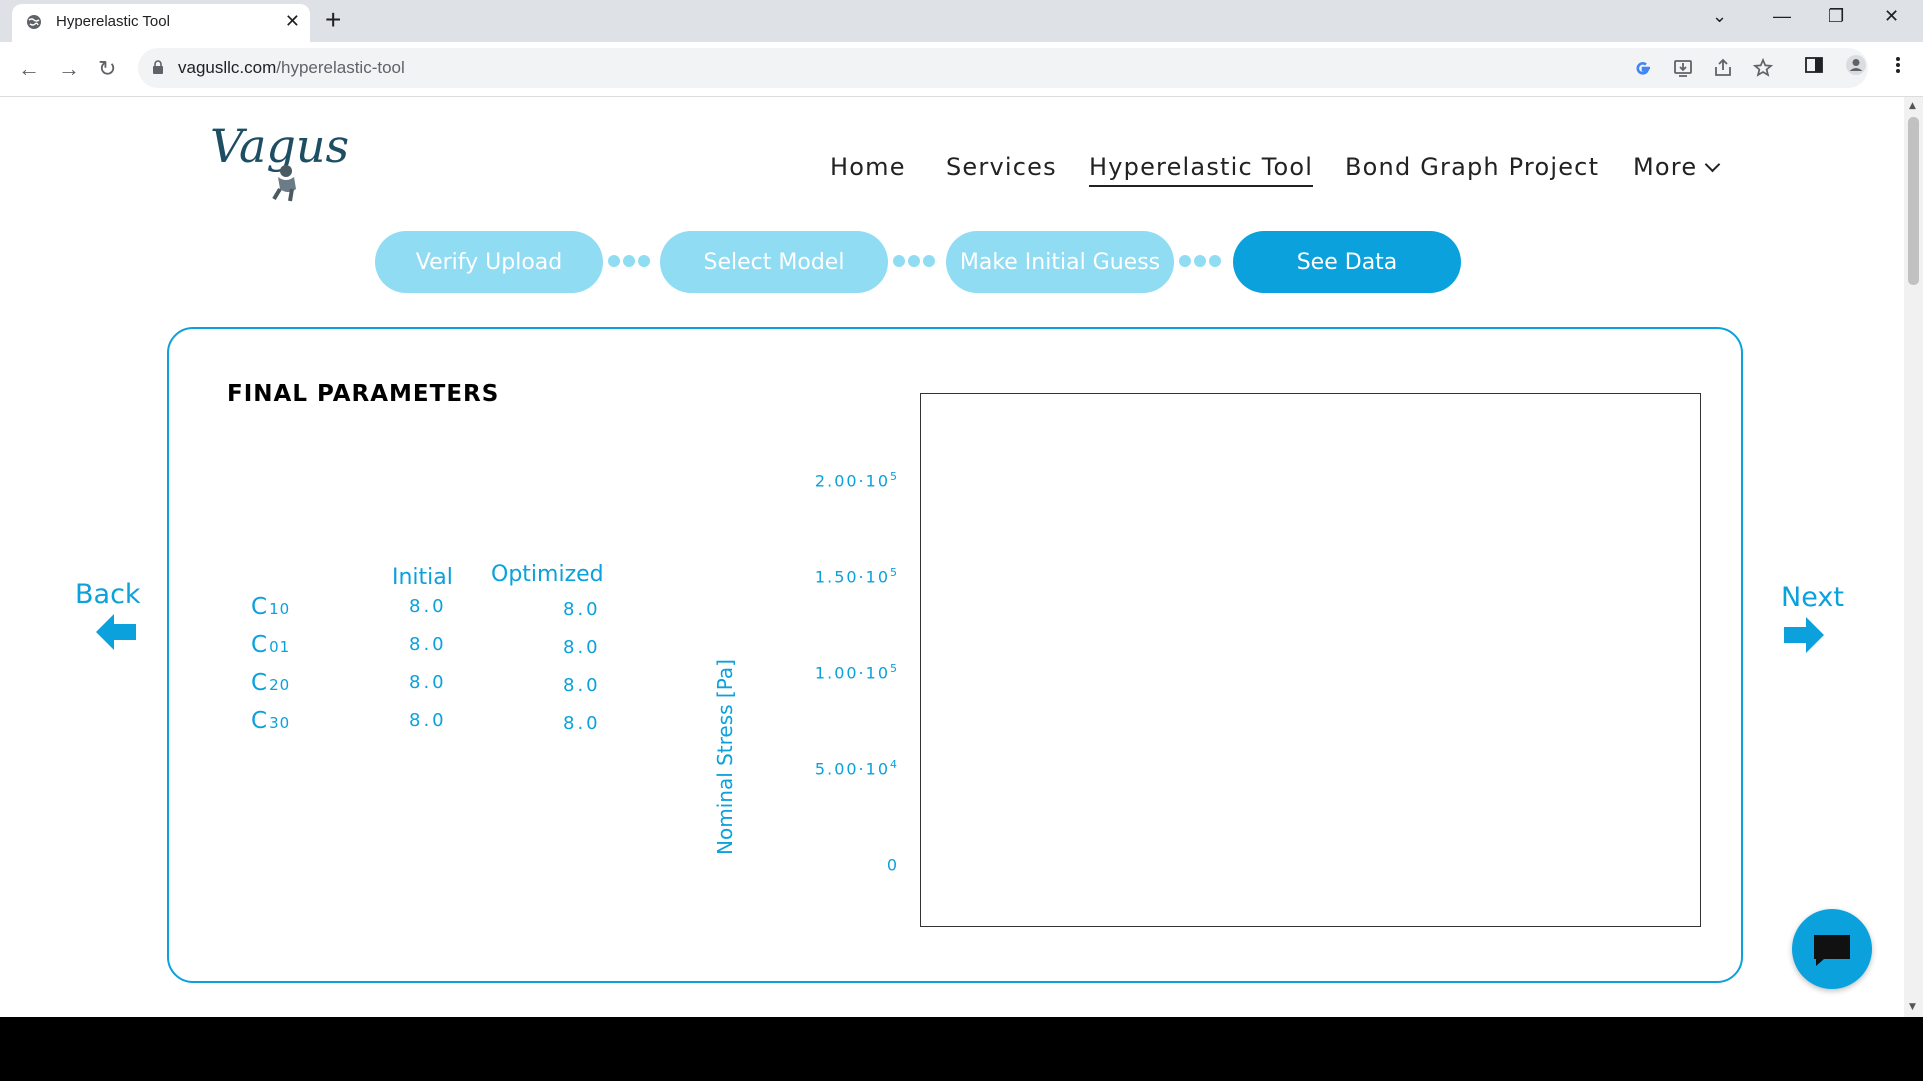 The width and height of the screenshot is (1923, 1081). I want to click on arrow-right-icon, so click(1804, 635).